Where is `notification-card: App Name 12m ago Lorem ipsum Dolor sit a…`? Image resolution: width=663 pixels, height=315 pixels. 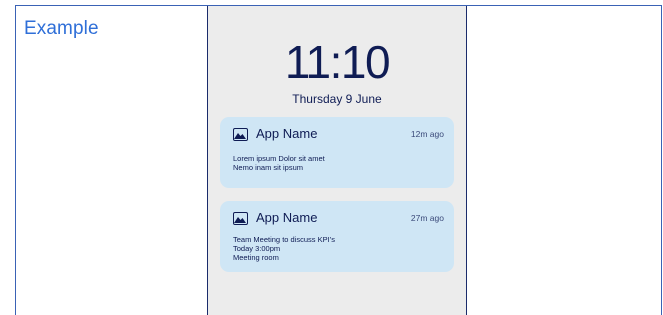
notification-card: App Name 12m ago Lorem ipsum Dolor sit a… is located at coordinates (337, 152).